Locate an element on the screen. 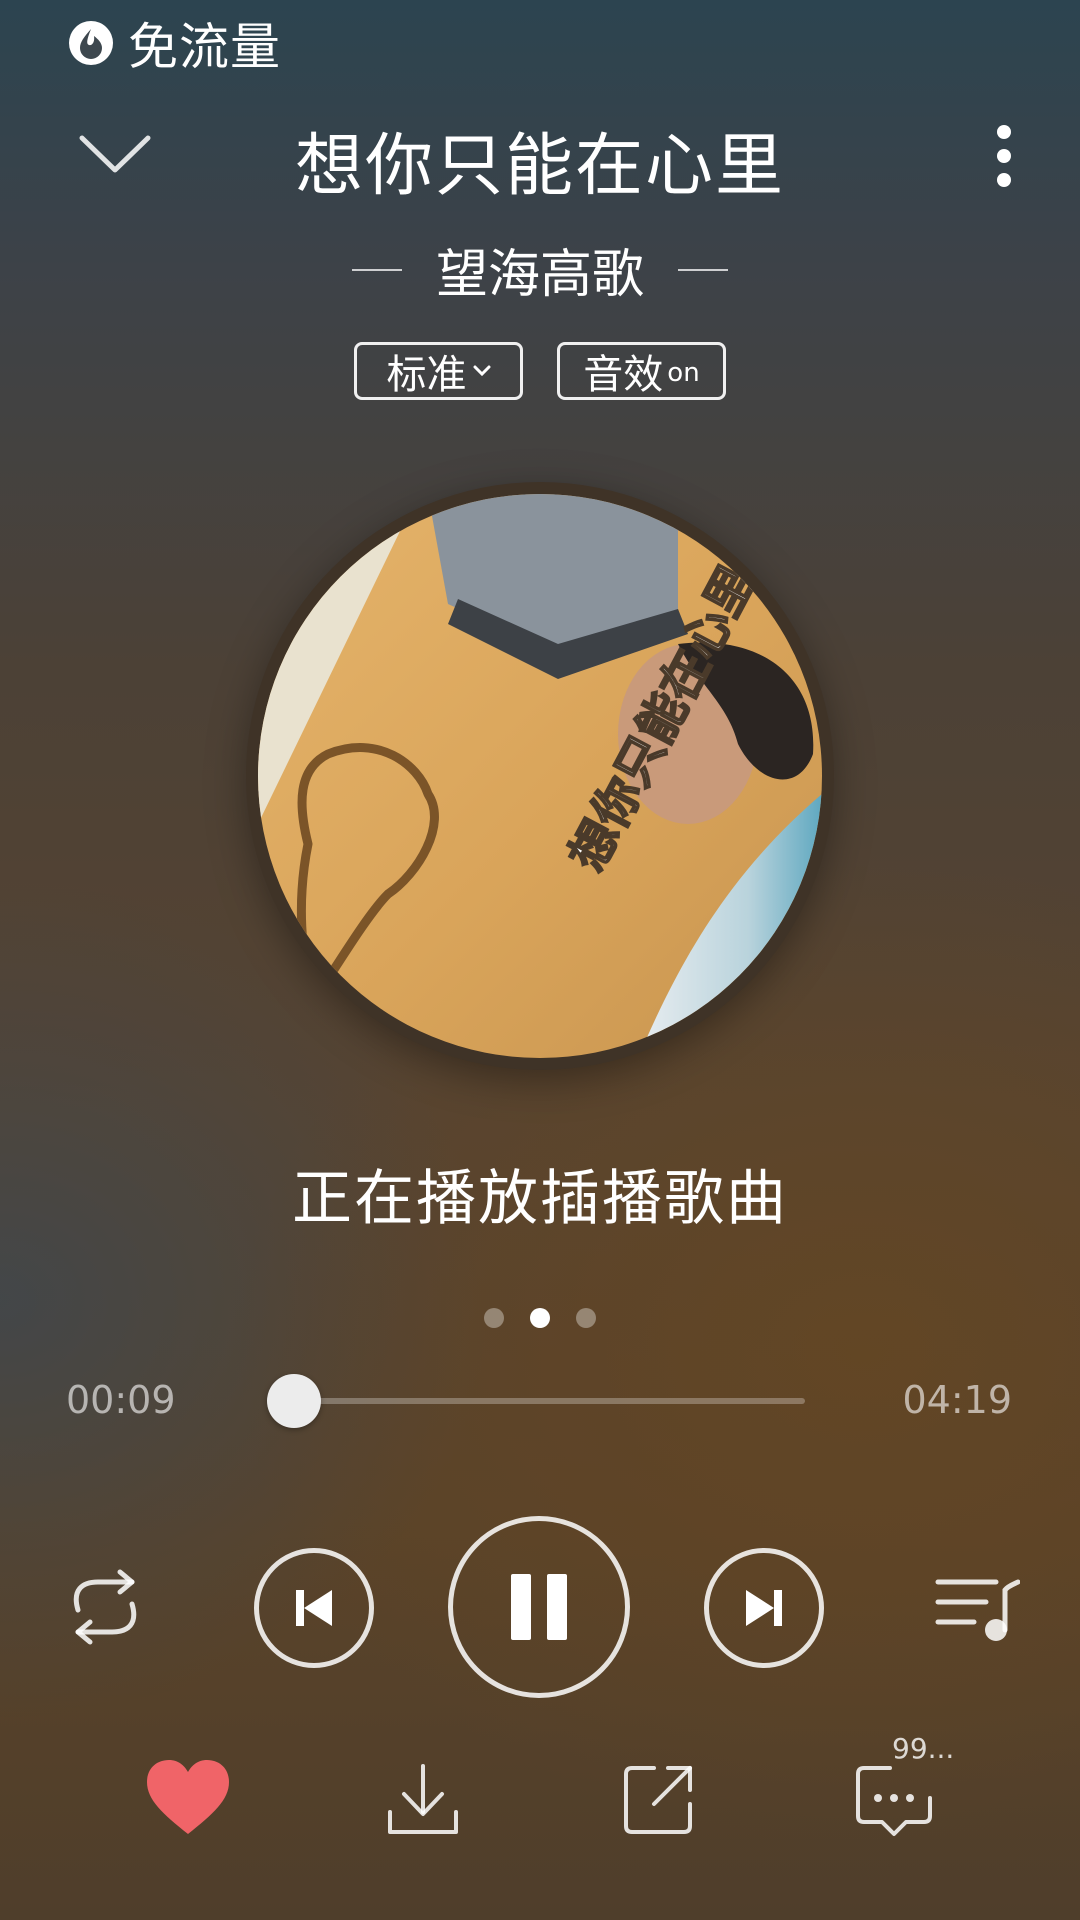 This screenshot has width=1080, height=1920. heart-icon is located at coordinates (188, 1797).